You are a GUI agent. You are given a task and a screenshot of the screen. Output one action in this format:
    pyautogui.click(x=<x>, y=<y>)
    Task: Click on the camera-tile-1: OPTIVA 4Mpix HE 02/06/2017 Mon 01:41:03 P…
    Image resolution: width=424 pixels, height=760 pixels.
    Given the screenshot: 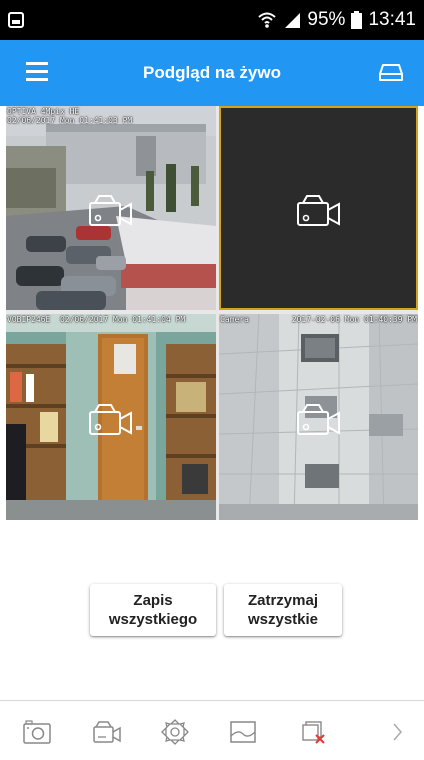 What is the action you would take?
    pyautogui.click(x=111, y=208)
    